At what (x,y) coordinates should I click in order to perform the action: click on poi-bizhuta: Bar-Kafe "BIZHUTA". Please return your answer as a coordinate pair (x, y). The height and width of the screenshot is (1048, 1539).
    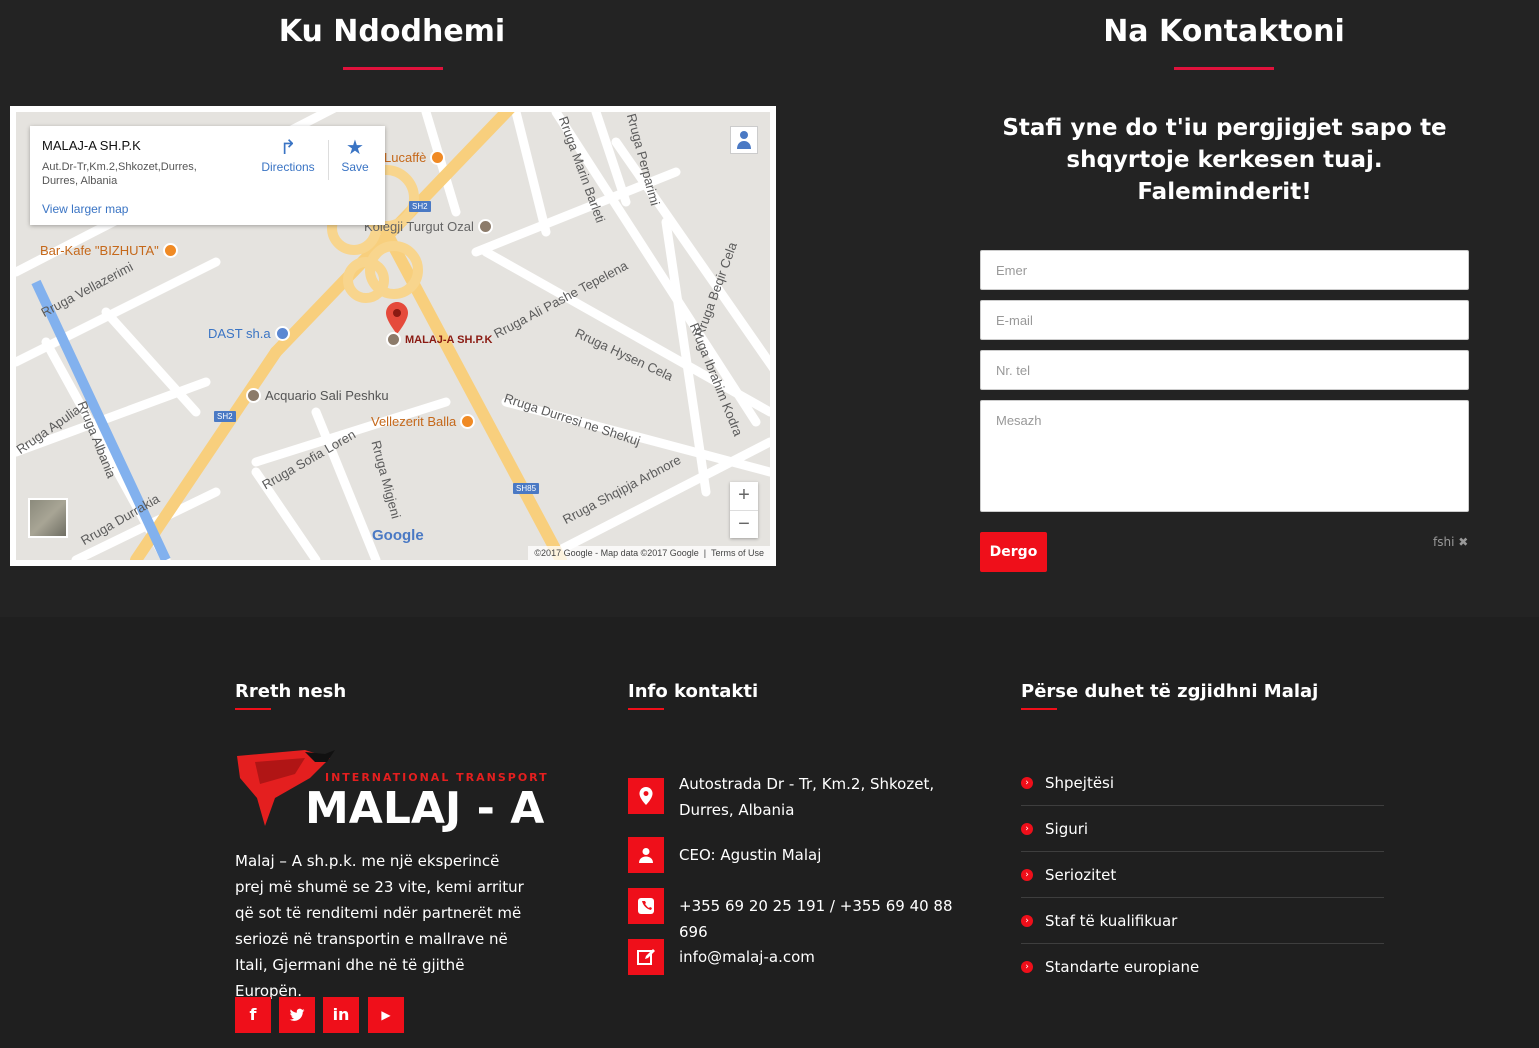
    Looking at the image, I should click on (109, 250).